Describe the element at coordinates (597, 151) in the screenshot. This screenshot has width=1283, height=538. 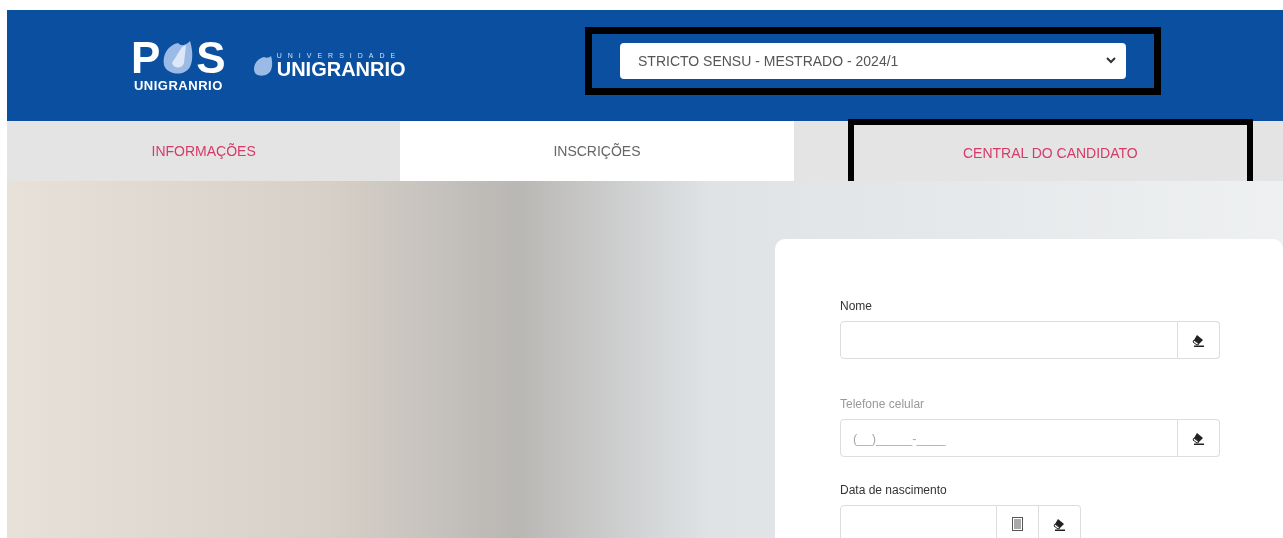
I see `nav-tab: INSCRIÇÕES` at that location.